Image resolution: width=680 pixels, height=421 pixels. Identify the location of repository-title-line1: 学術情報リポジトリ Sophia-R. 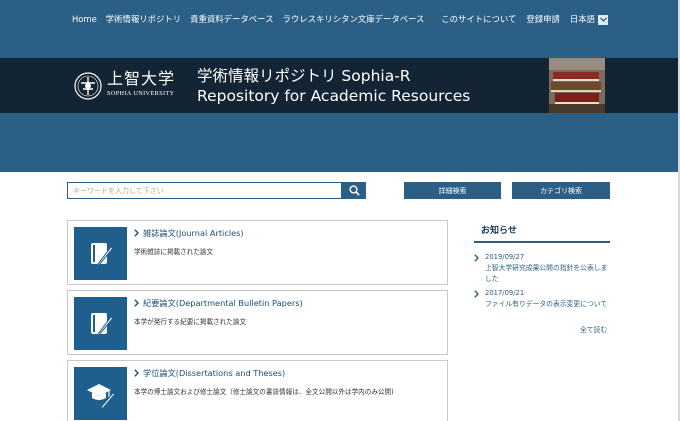
(304, 76).